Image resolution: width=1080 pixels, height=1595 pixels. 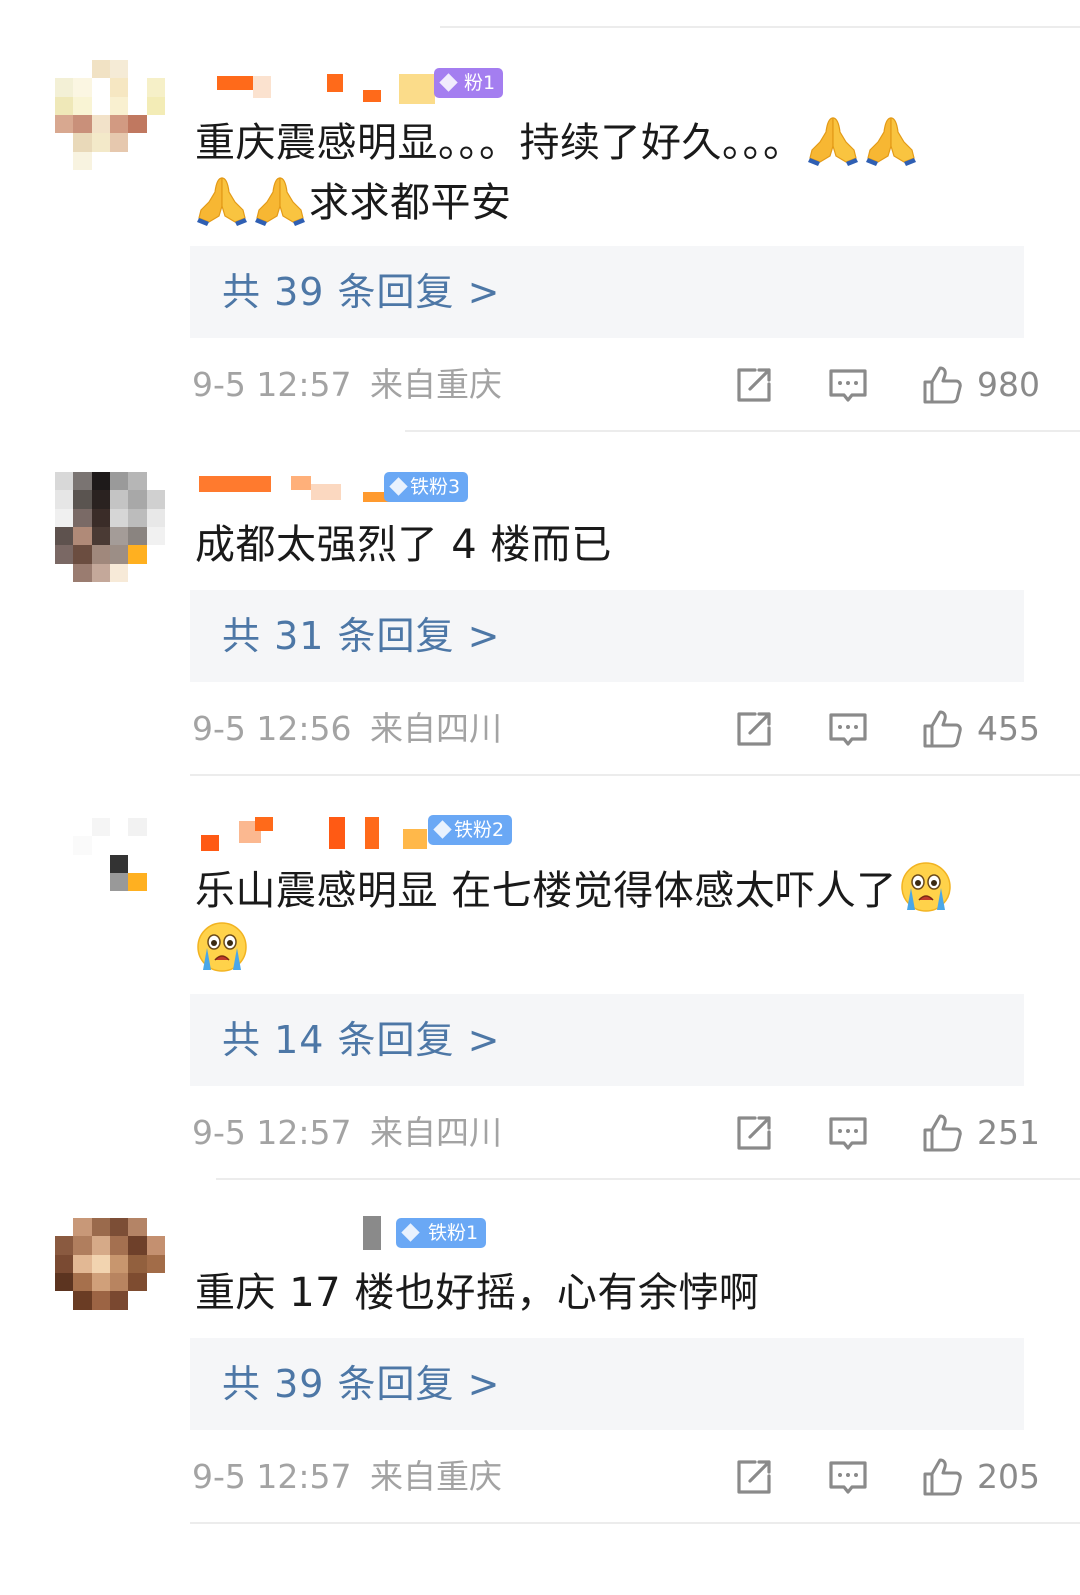 What do you see at coordinates (1008, 728) in the screenshot?
I see `like-count: 455` at bounding box center [1008, 728].